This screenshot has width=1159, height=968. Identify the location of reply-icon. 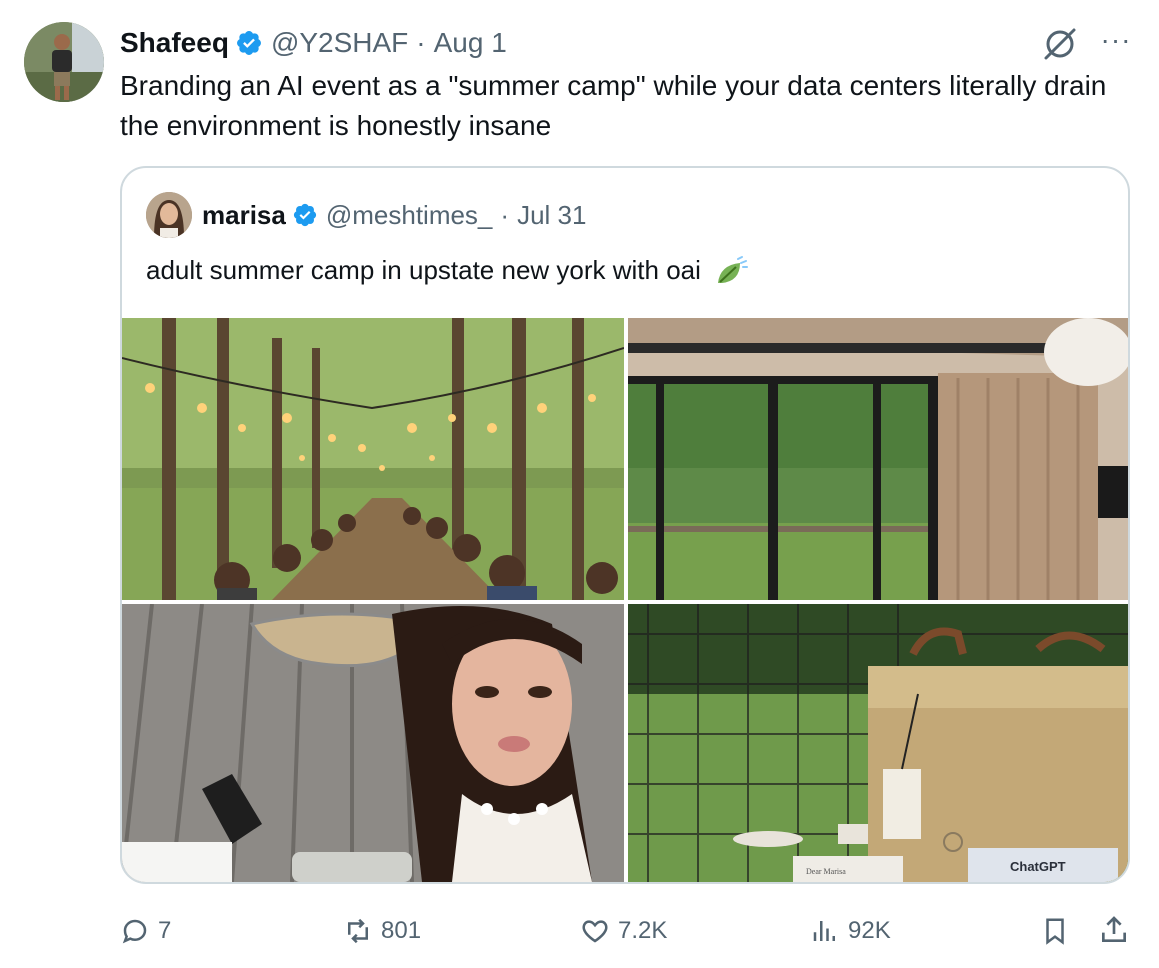
(134, 931).